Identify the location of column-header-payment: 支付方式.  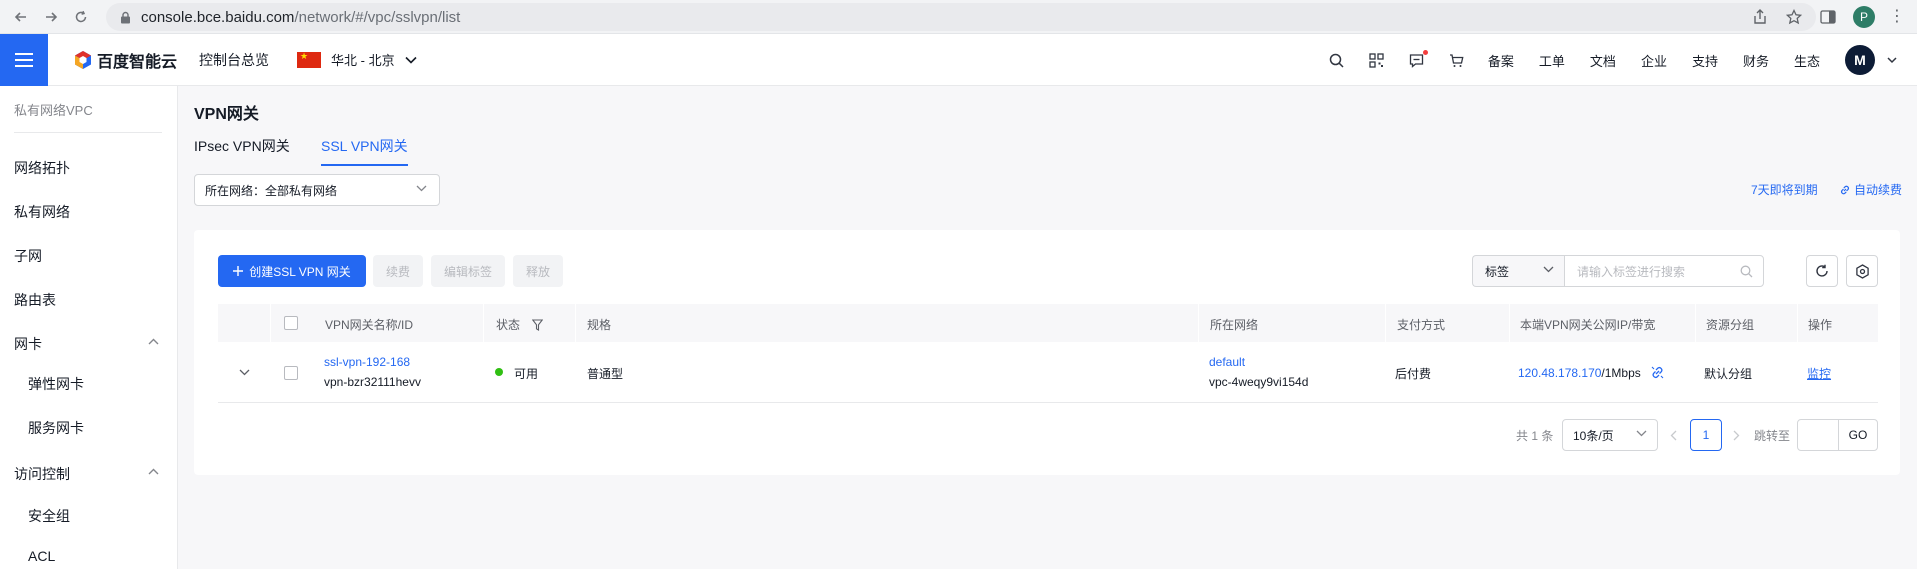
(1421, 325).